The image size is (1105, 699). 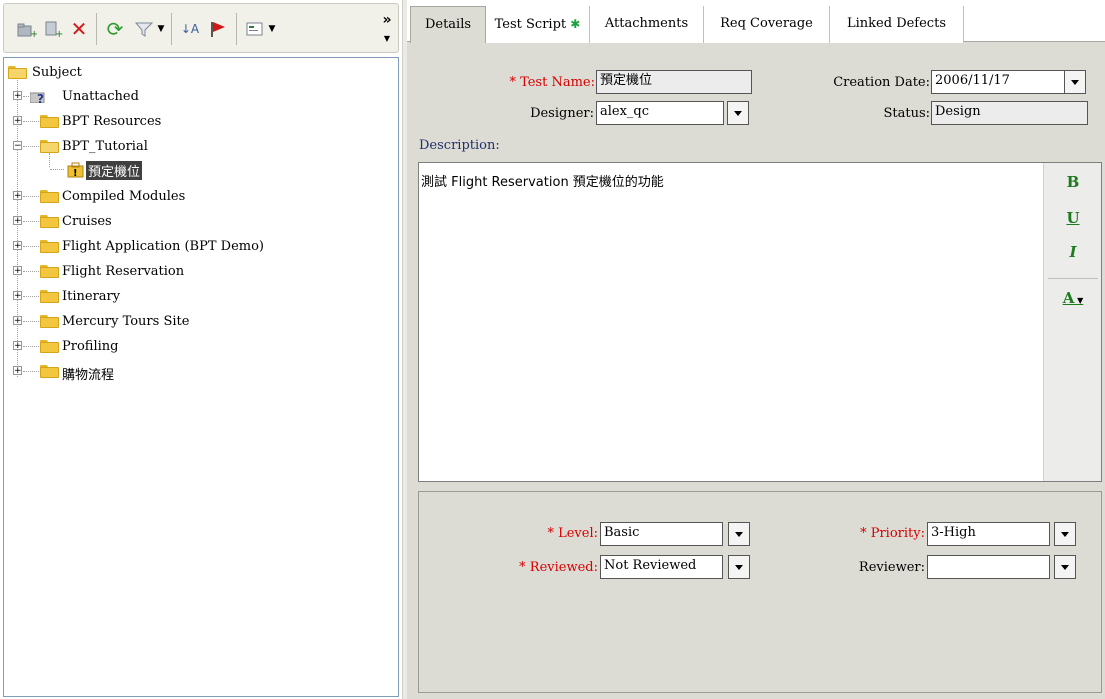 What do you see at coordinates (194, 147) in the screenshot?
I see `tree-item: − BPT_Tutorial` at bounding box center [194, 147].